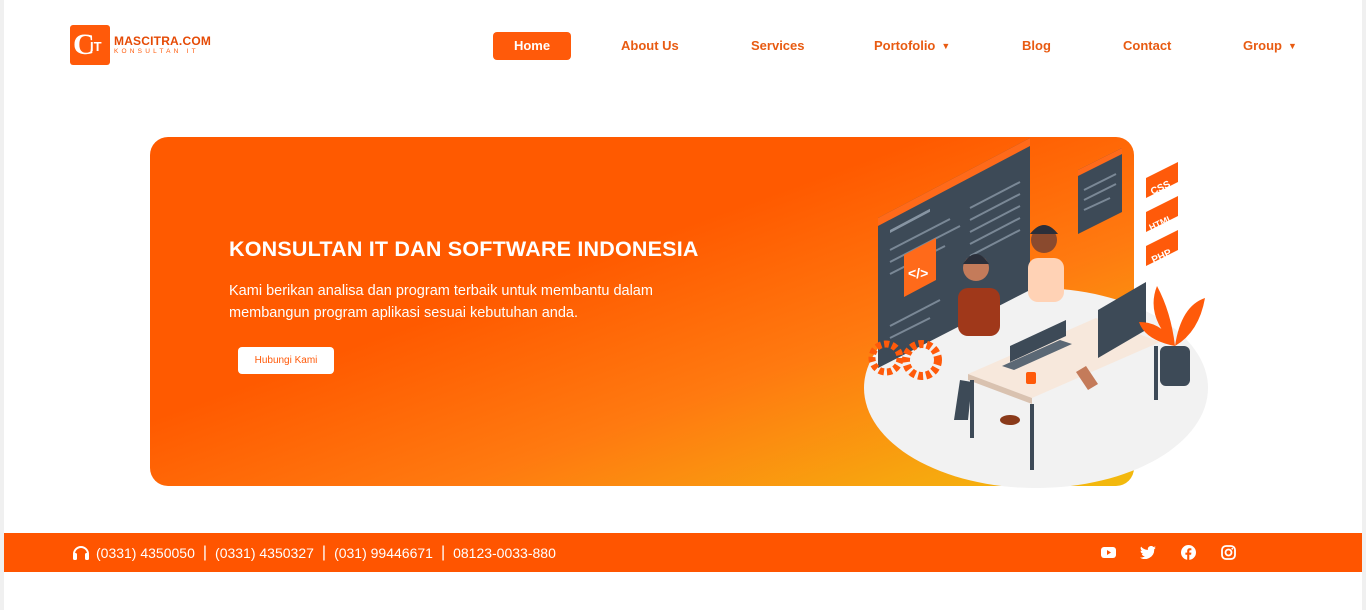 This screenshot has height=610, width=1366. I want to click on nav-about-us: About Us, so click(650, 46).